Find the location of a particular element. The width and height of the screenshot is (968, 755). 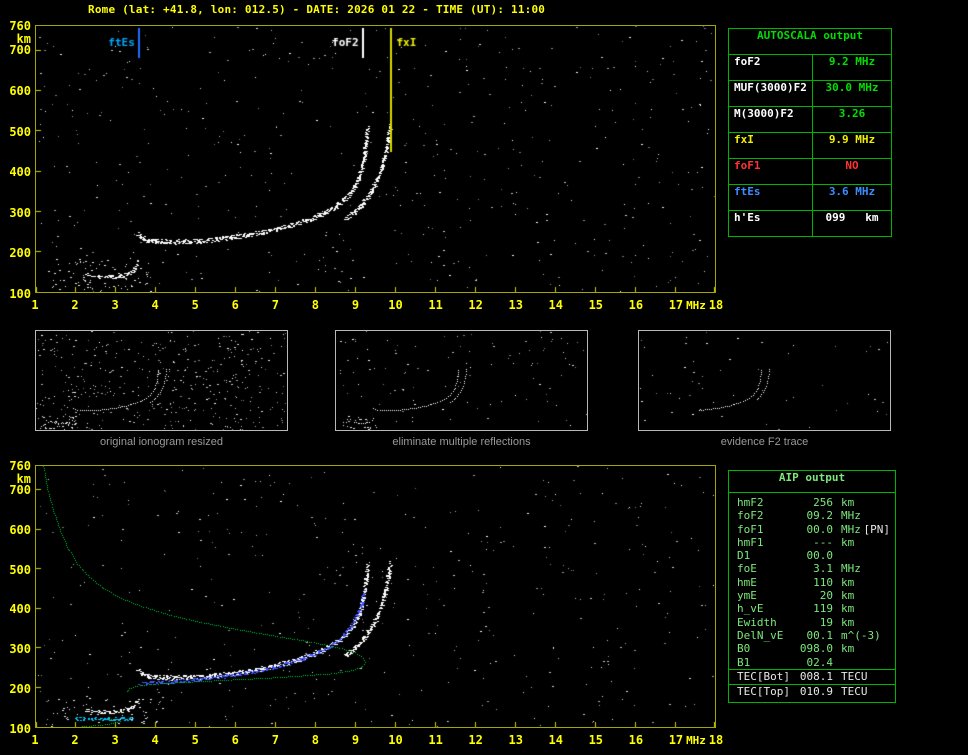

aip-row: TEC[Bot] 008.1 TECU is located at coordinates (812, 676).